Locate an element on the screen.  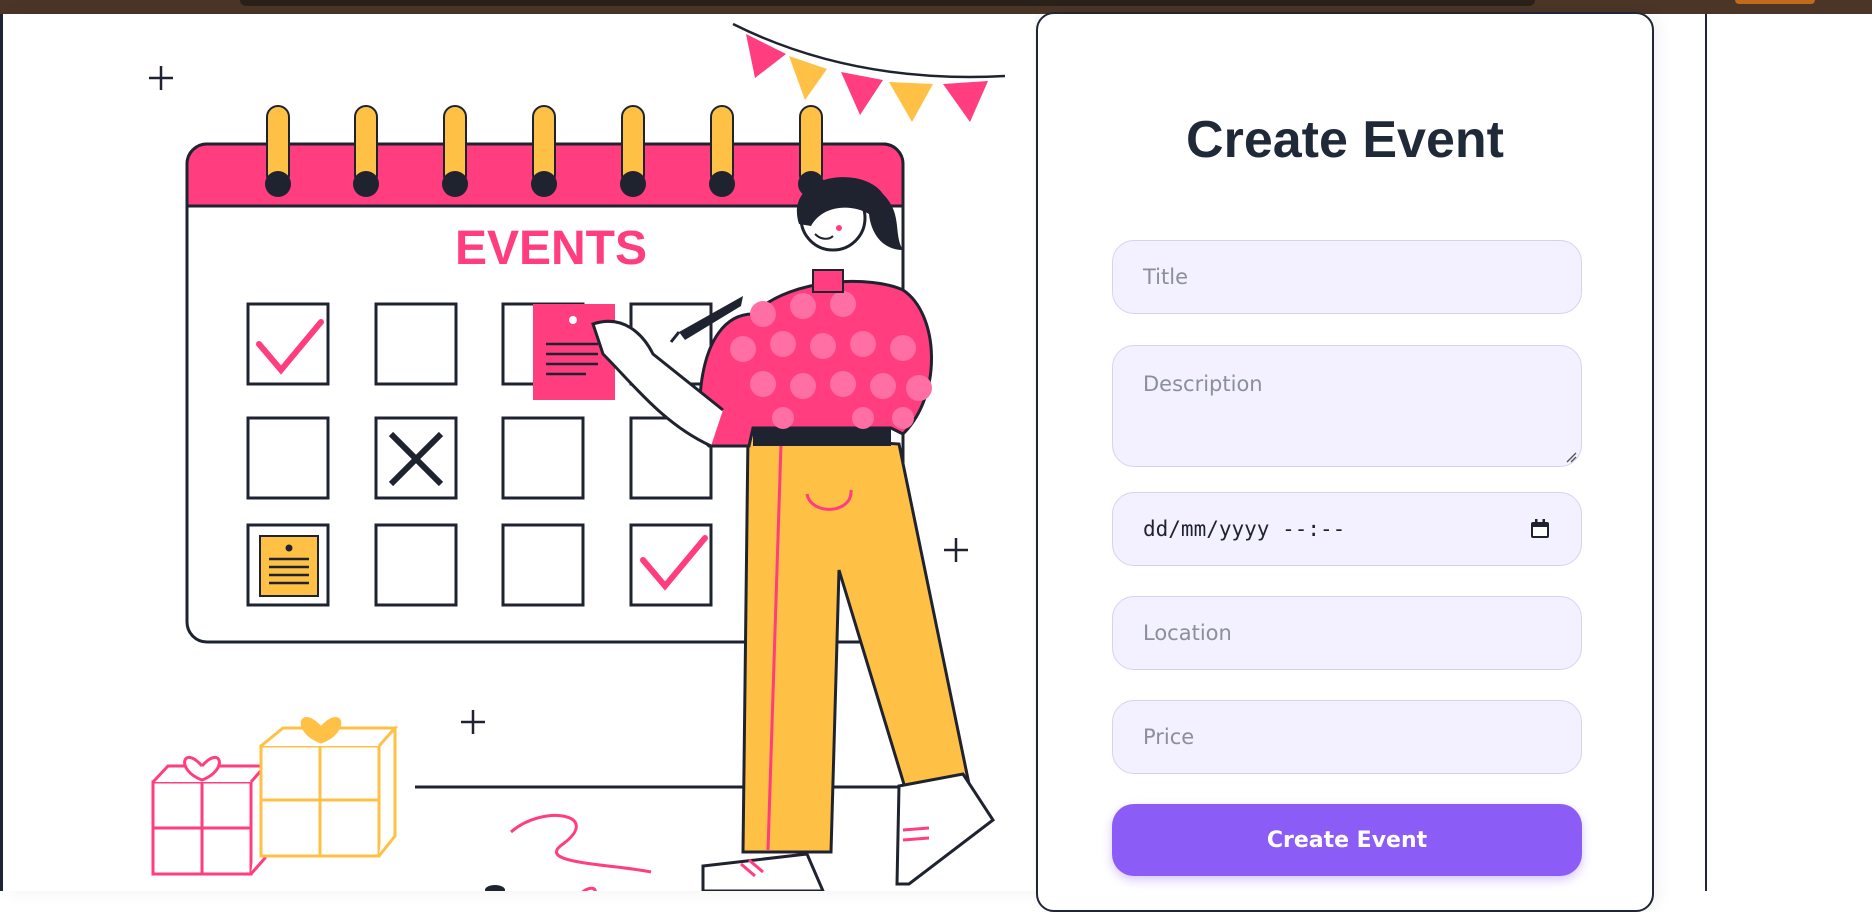
title-input: Title is located at coordinates (1347, 277).